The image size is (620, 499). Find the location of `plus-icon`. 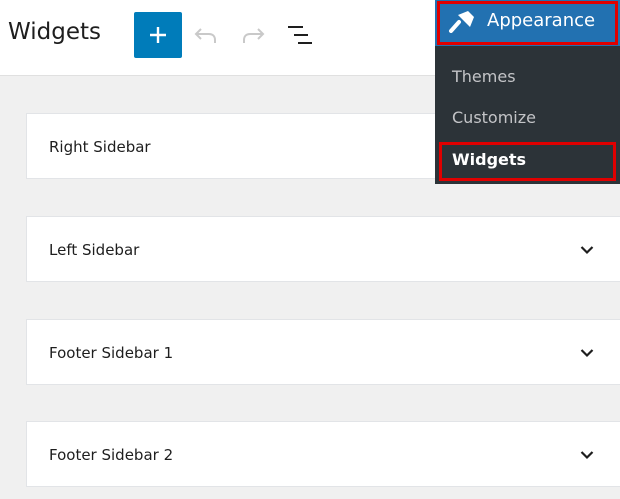

plus-icon is located at coordinates (158, 35).